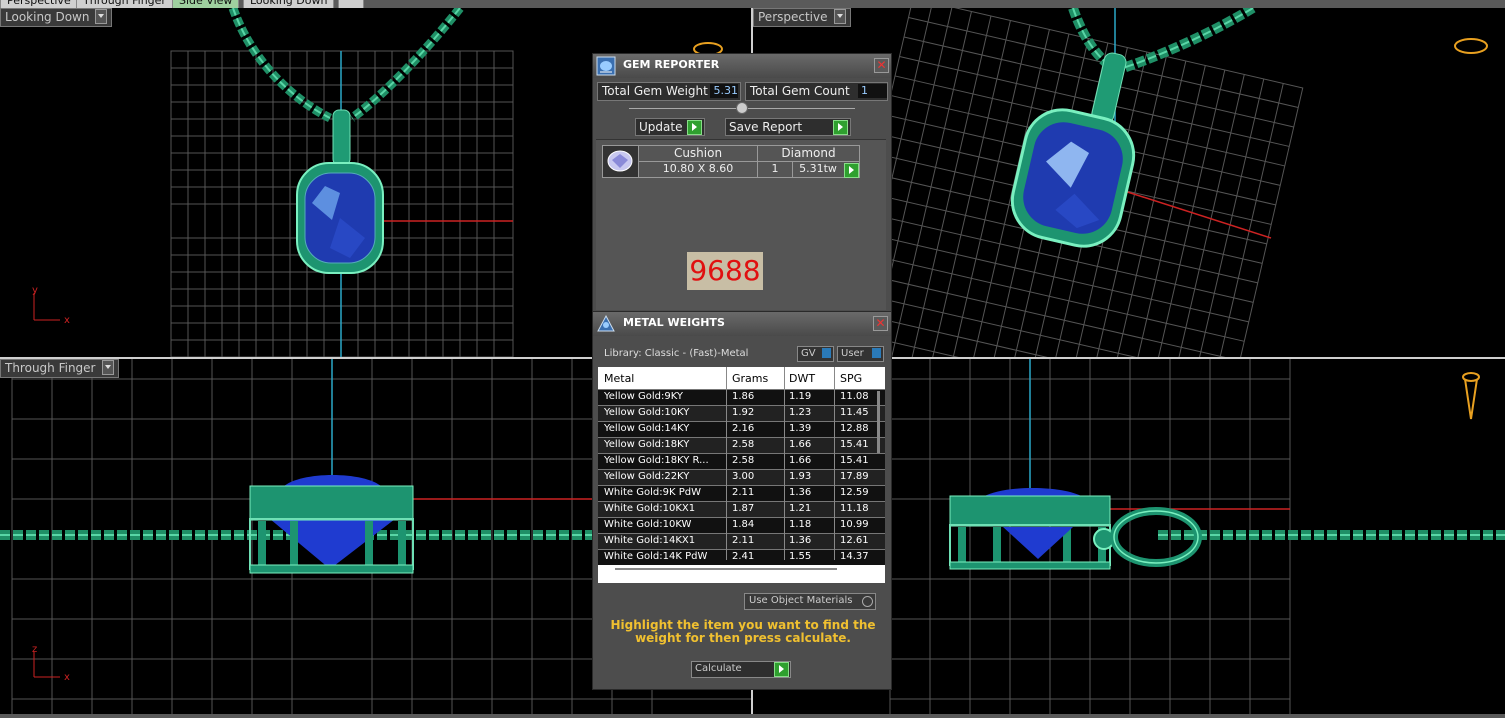 This screenshot has width=1505, height=718. I want to click on gv-toggle-icon, so click(826, 353).